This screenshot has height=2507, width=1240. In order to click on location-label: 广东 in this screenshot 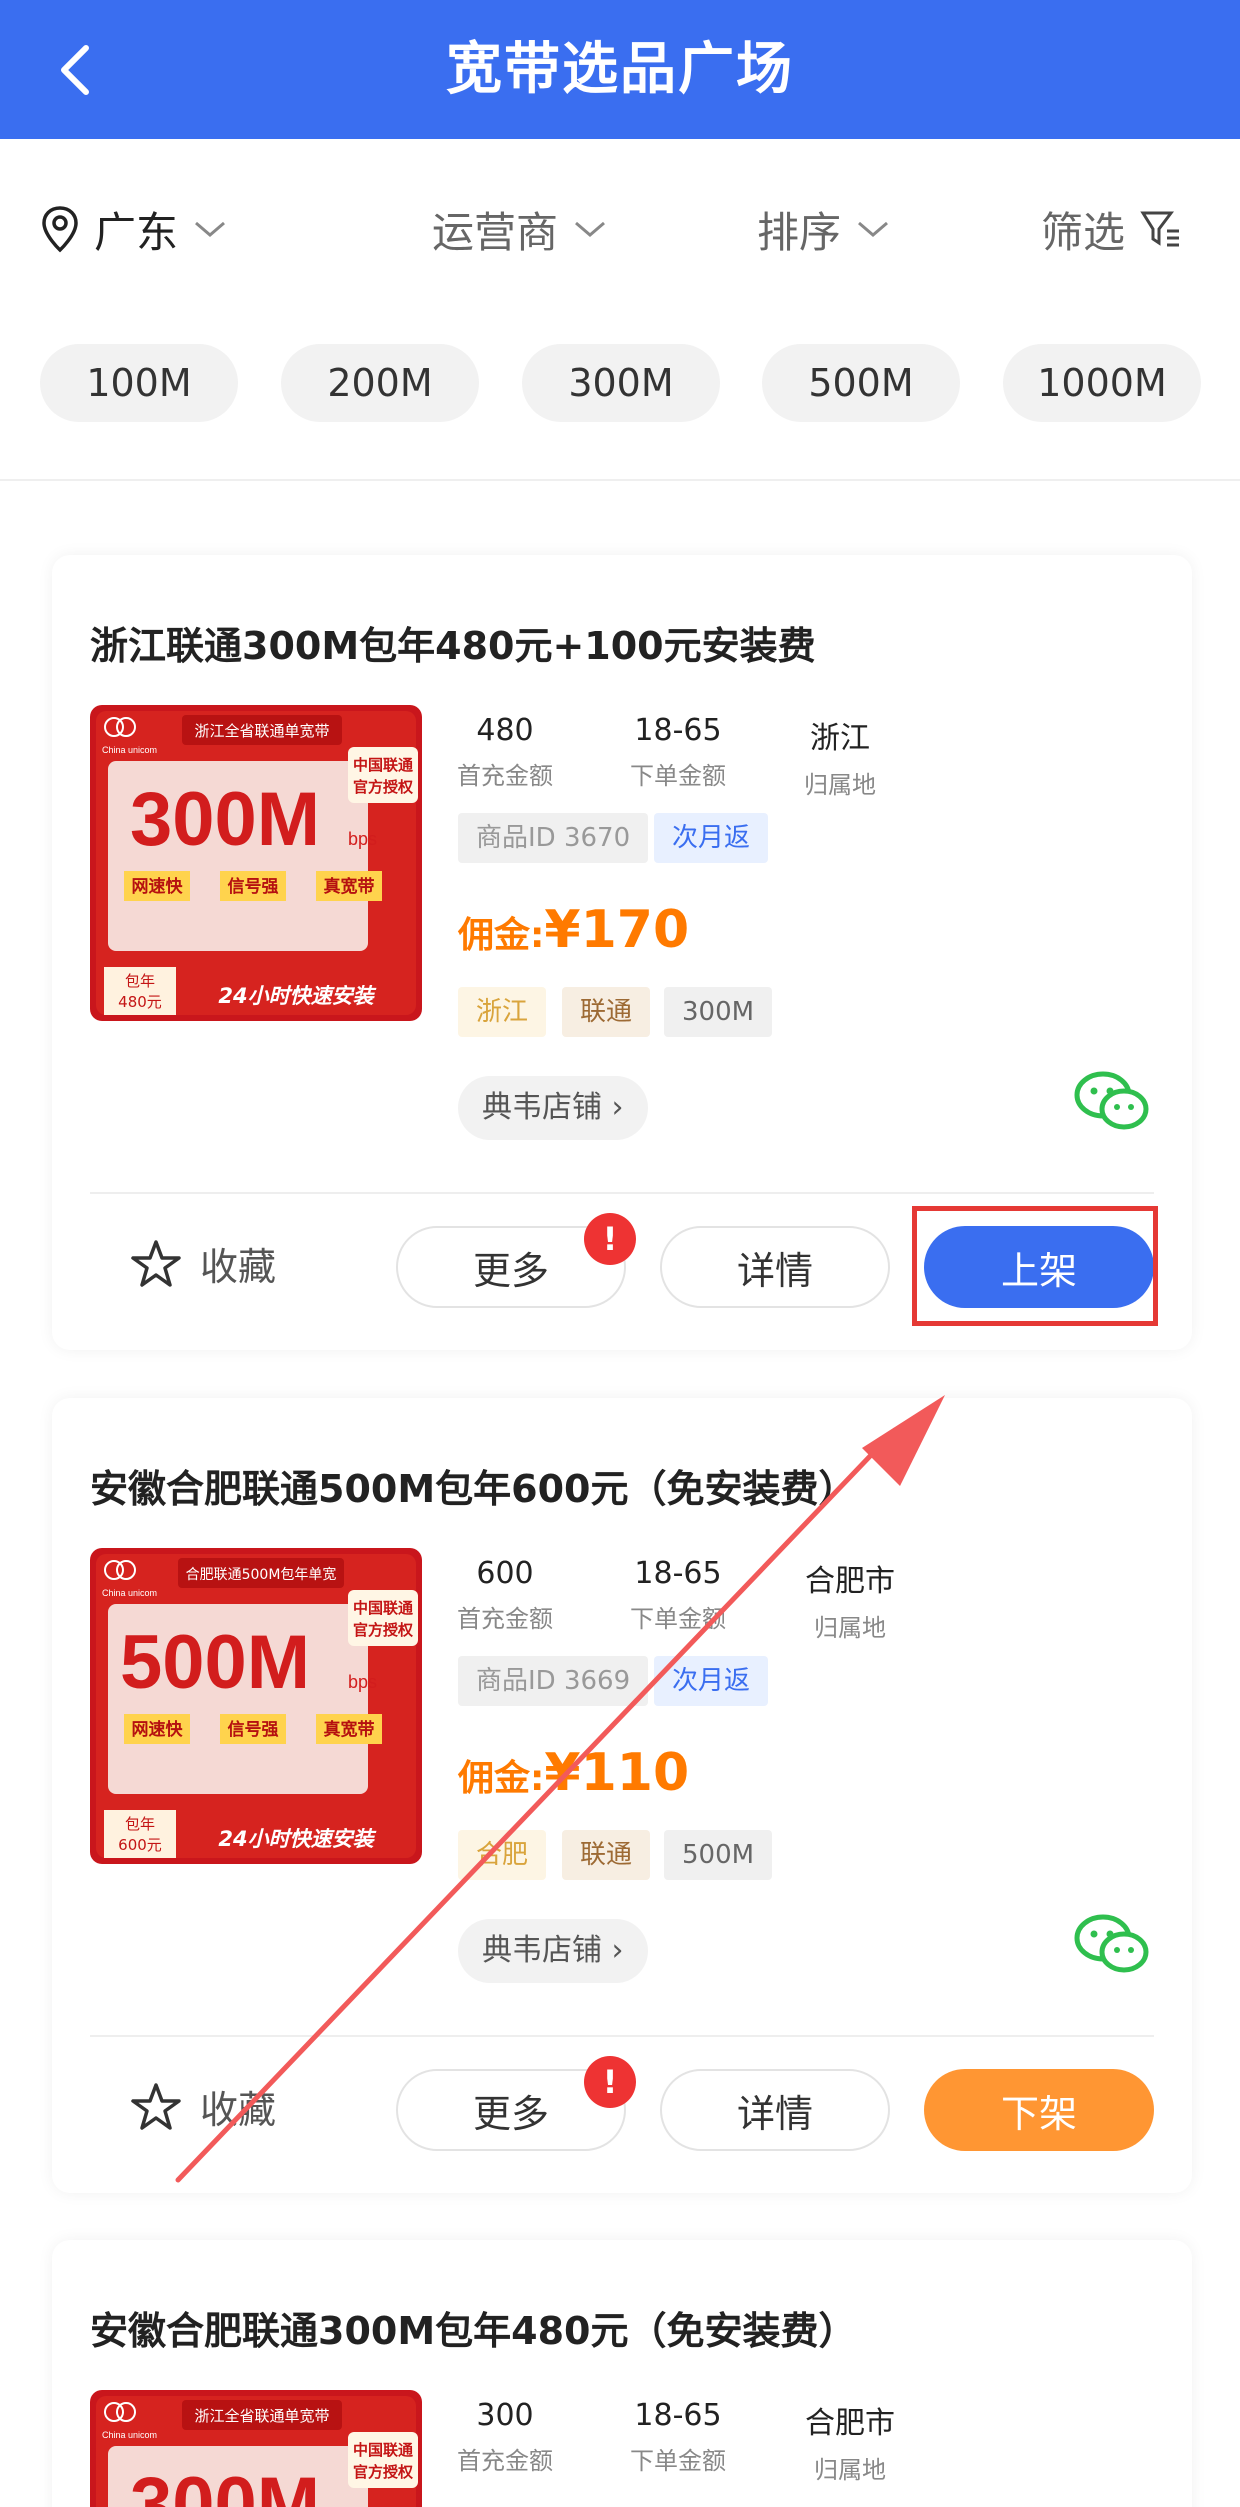, I will do `click(136, 232)`.